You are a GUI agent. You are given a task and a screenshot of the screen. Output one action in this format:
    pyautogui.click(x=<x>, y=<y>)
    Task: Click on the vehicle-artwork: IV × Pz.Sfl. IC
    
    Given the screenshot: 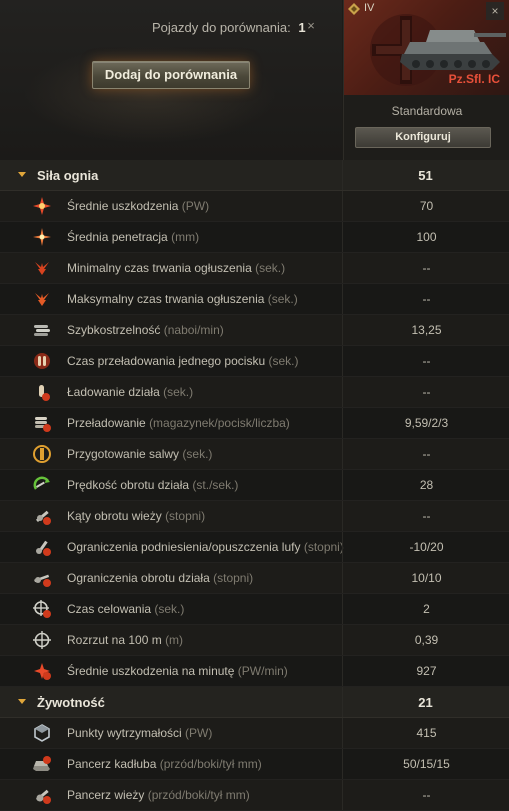 What is the action you would take?
    pyautogui.click(x=426, y=47)
    